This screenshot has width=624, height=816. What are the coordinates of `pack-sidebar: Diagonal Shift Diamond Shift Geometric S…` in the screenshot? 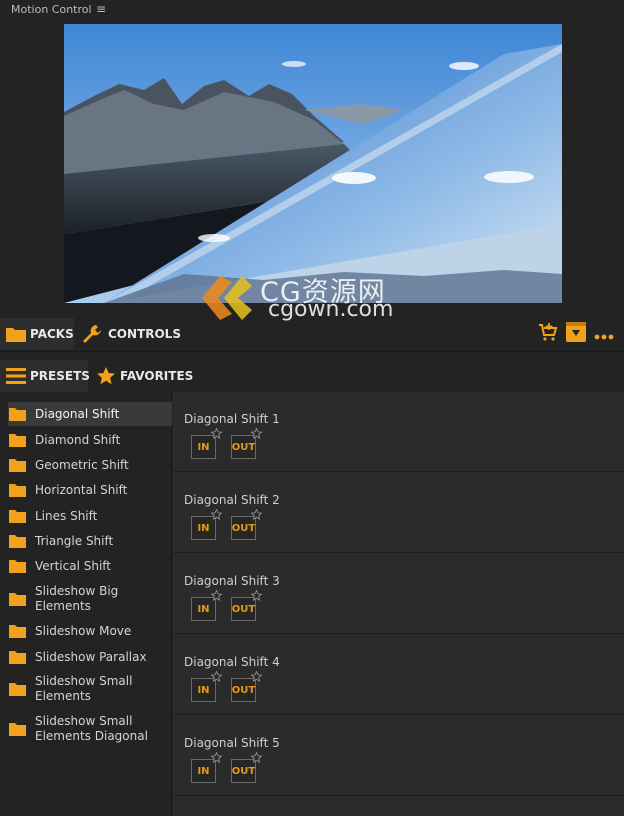 It's located at (86, 604).